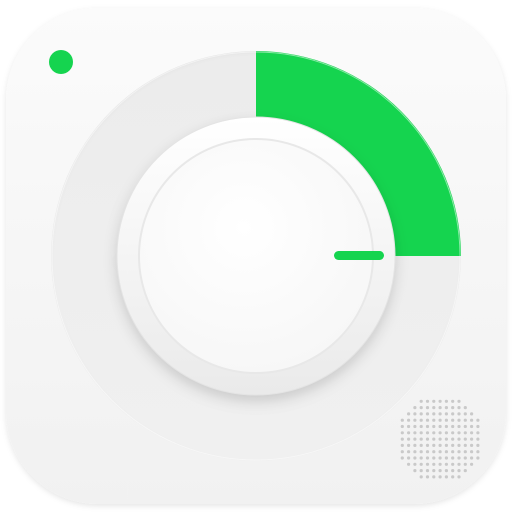  Describe the element at coordinates (61, 62) in the screenshot. I see `green-indicator-dot` at that location.